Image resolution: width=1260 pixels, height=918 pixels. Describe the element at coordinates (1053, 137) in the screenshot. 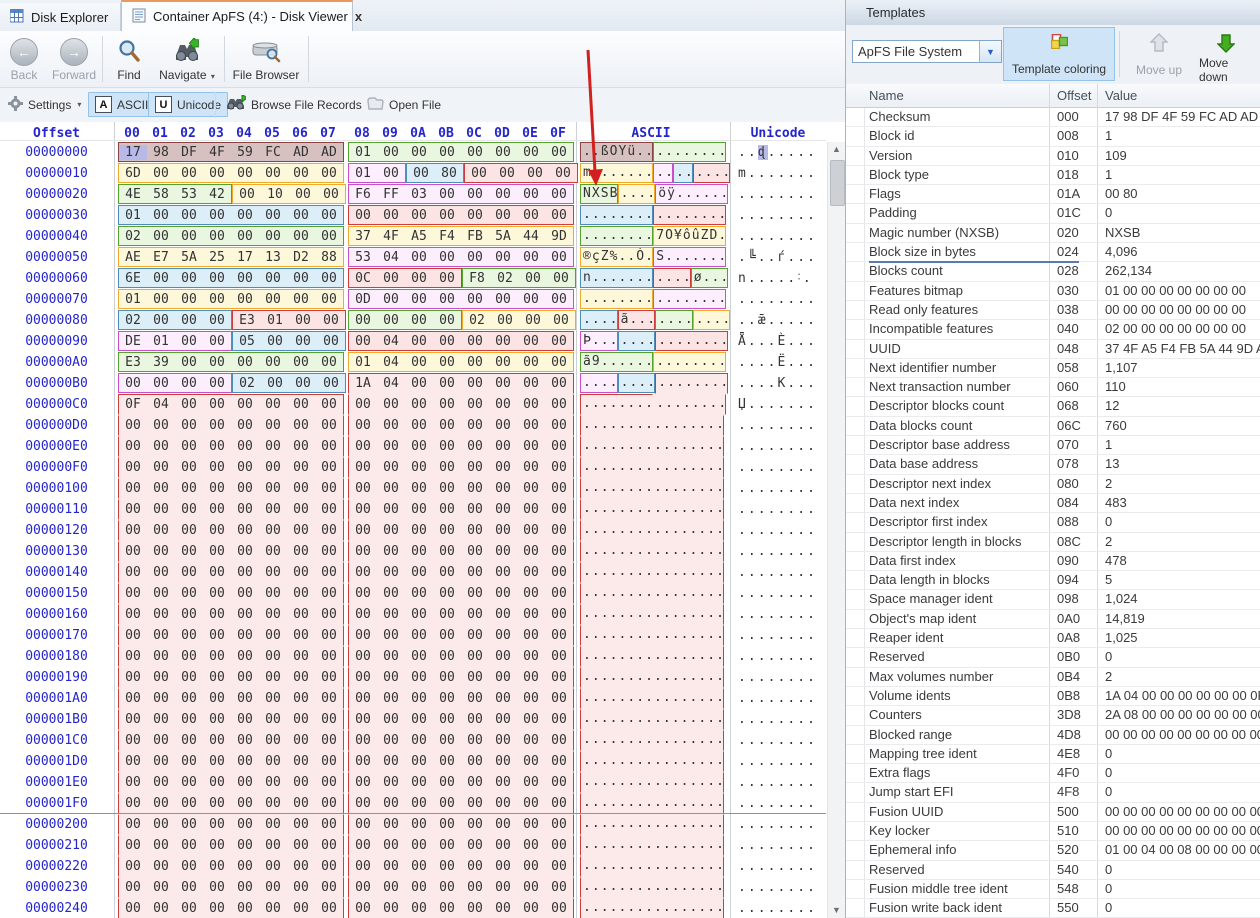

I see `field-row: Block id 008 1` at that location.